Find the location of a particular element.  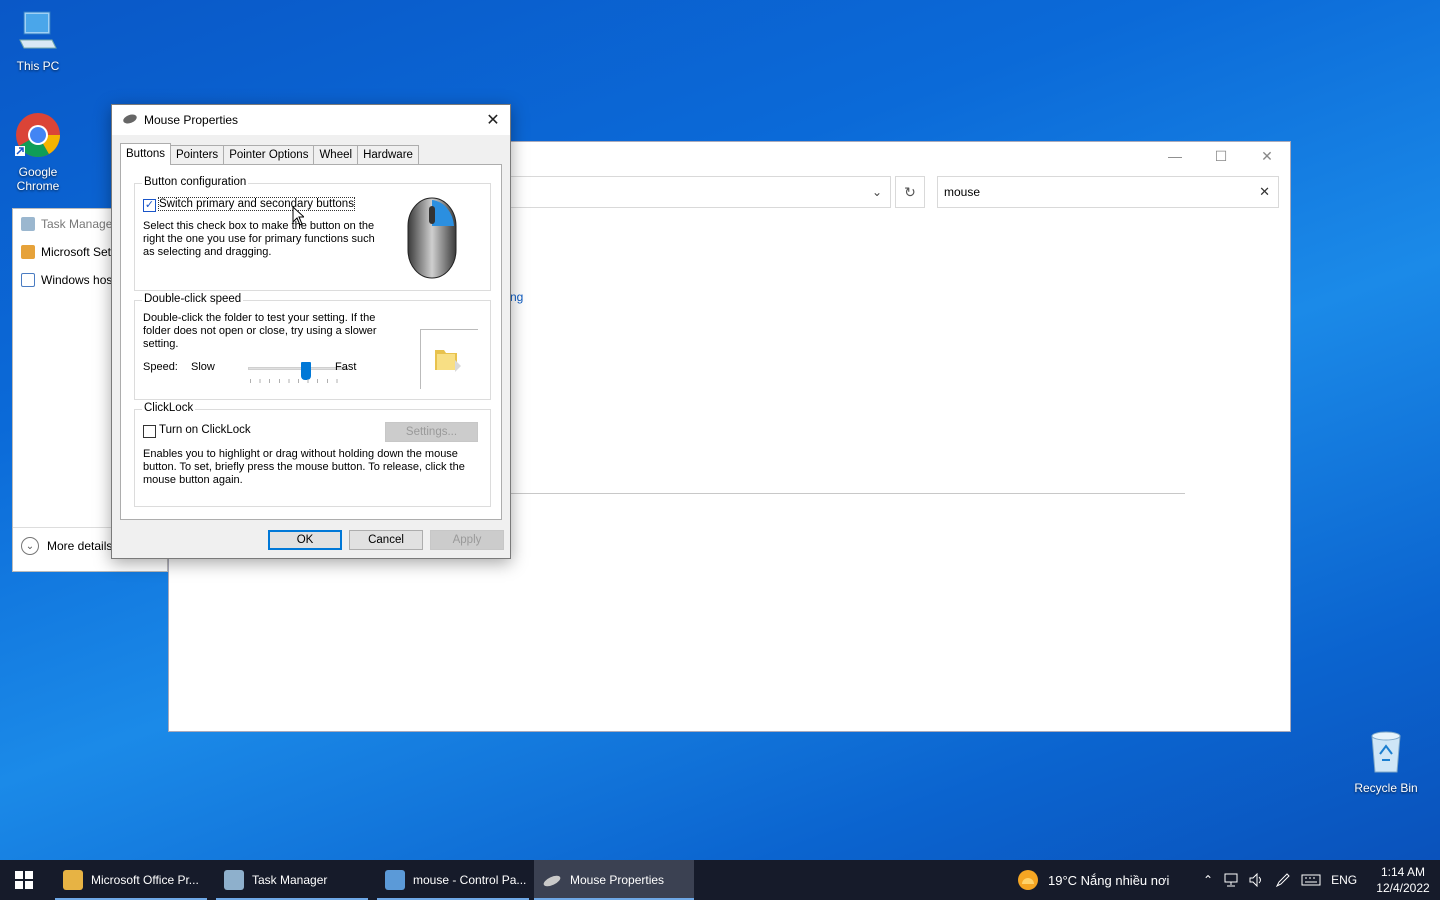

divider is located at coordinates (847, 493).